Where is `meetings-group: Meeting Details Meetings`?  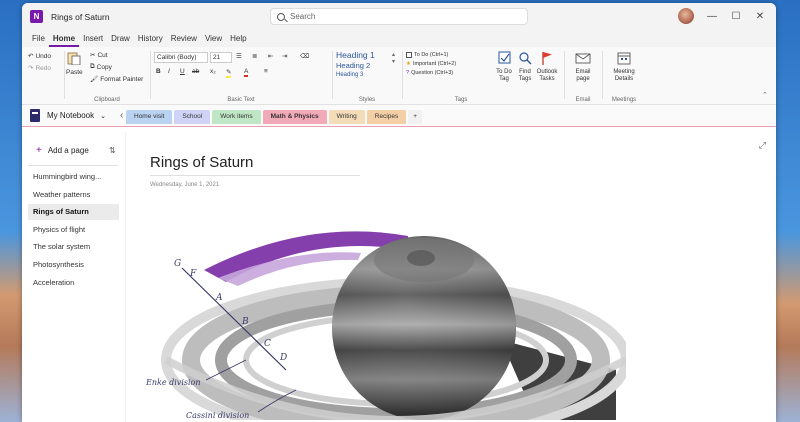 meetings-group: Meeting Details Meetings is located at coordinates (624, 76).